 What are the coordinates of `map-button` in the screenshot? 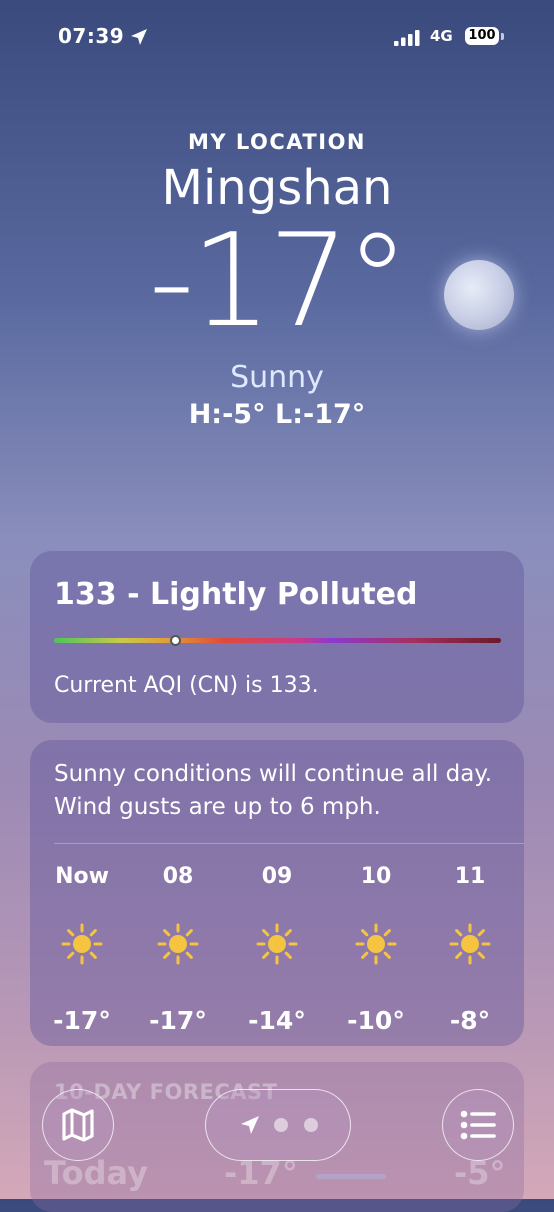 It's located at (78, 1125).